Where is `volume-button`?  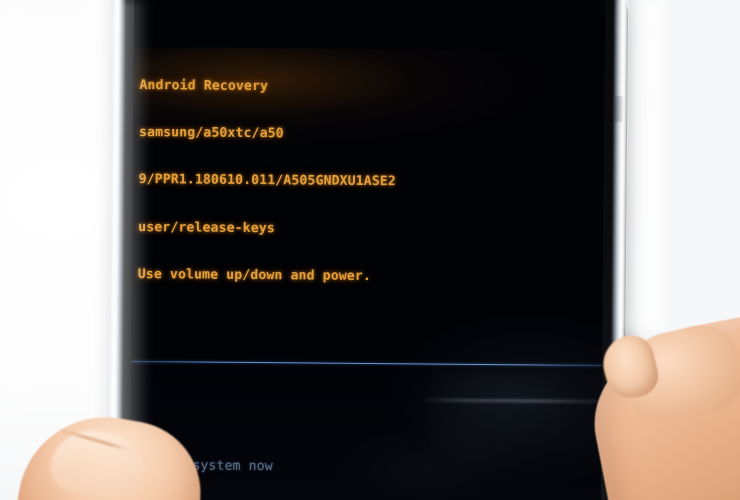 volume-button is located at coordinates (618, 109).